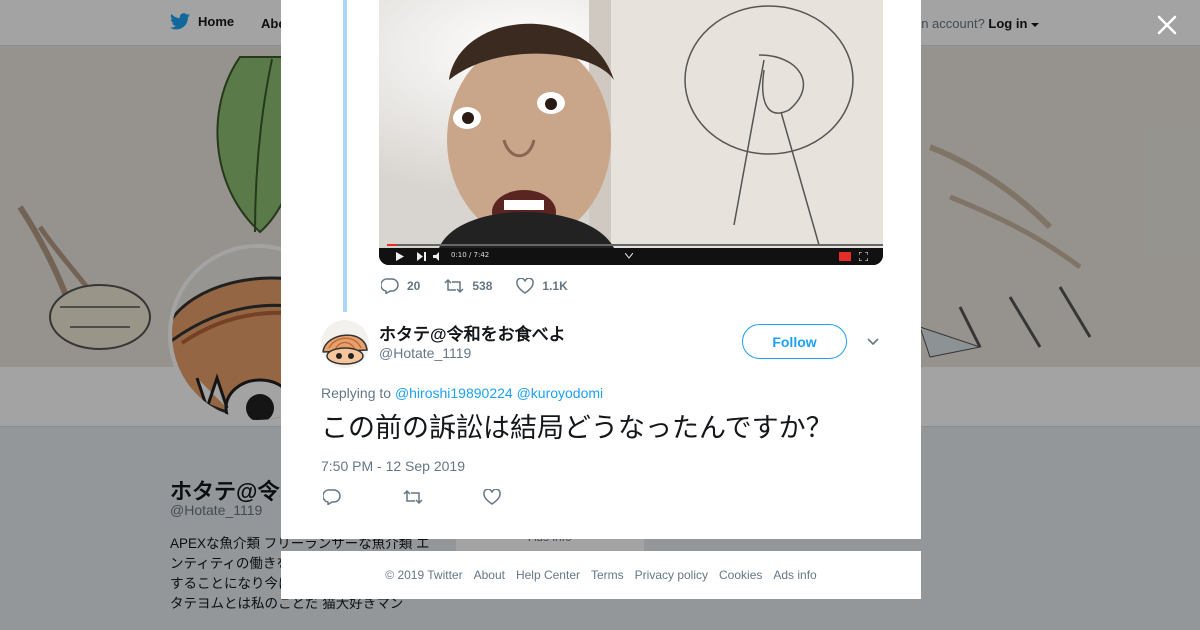 The image size is (1200, 630). I want to click on close-icon, so click(1167, 25).